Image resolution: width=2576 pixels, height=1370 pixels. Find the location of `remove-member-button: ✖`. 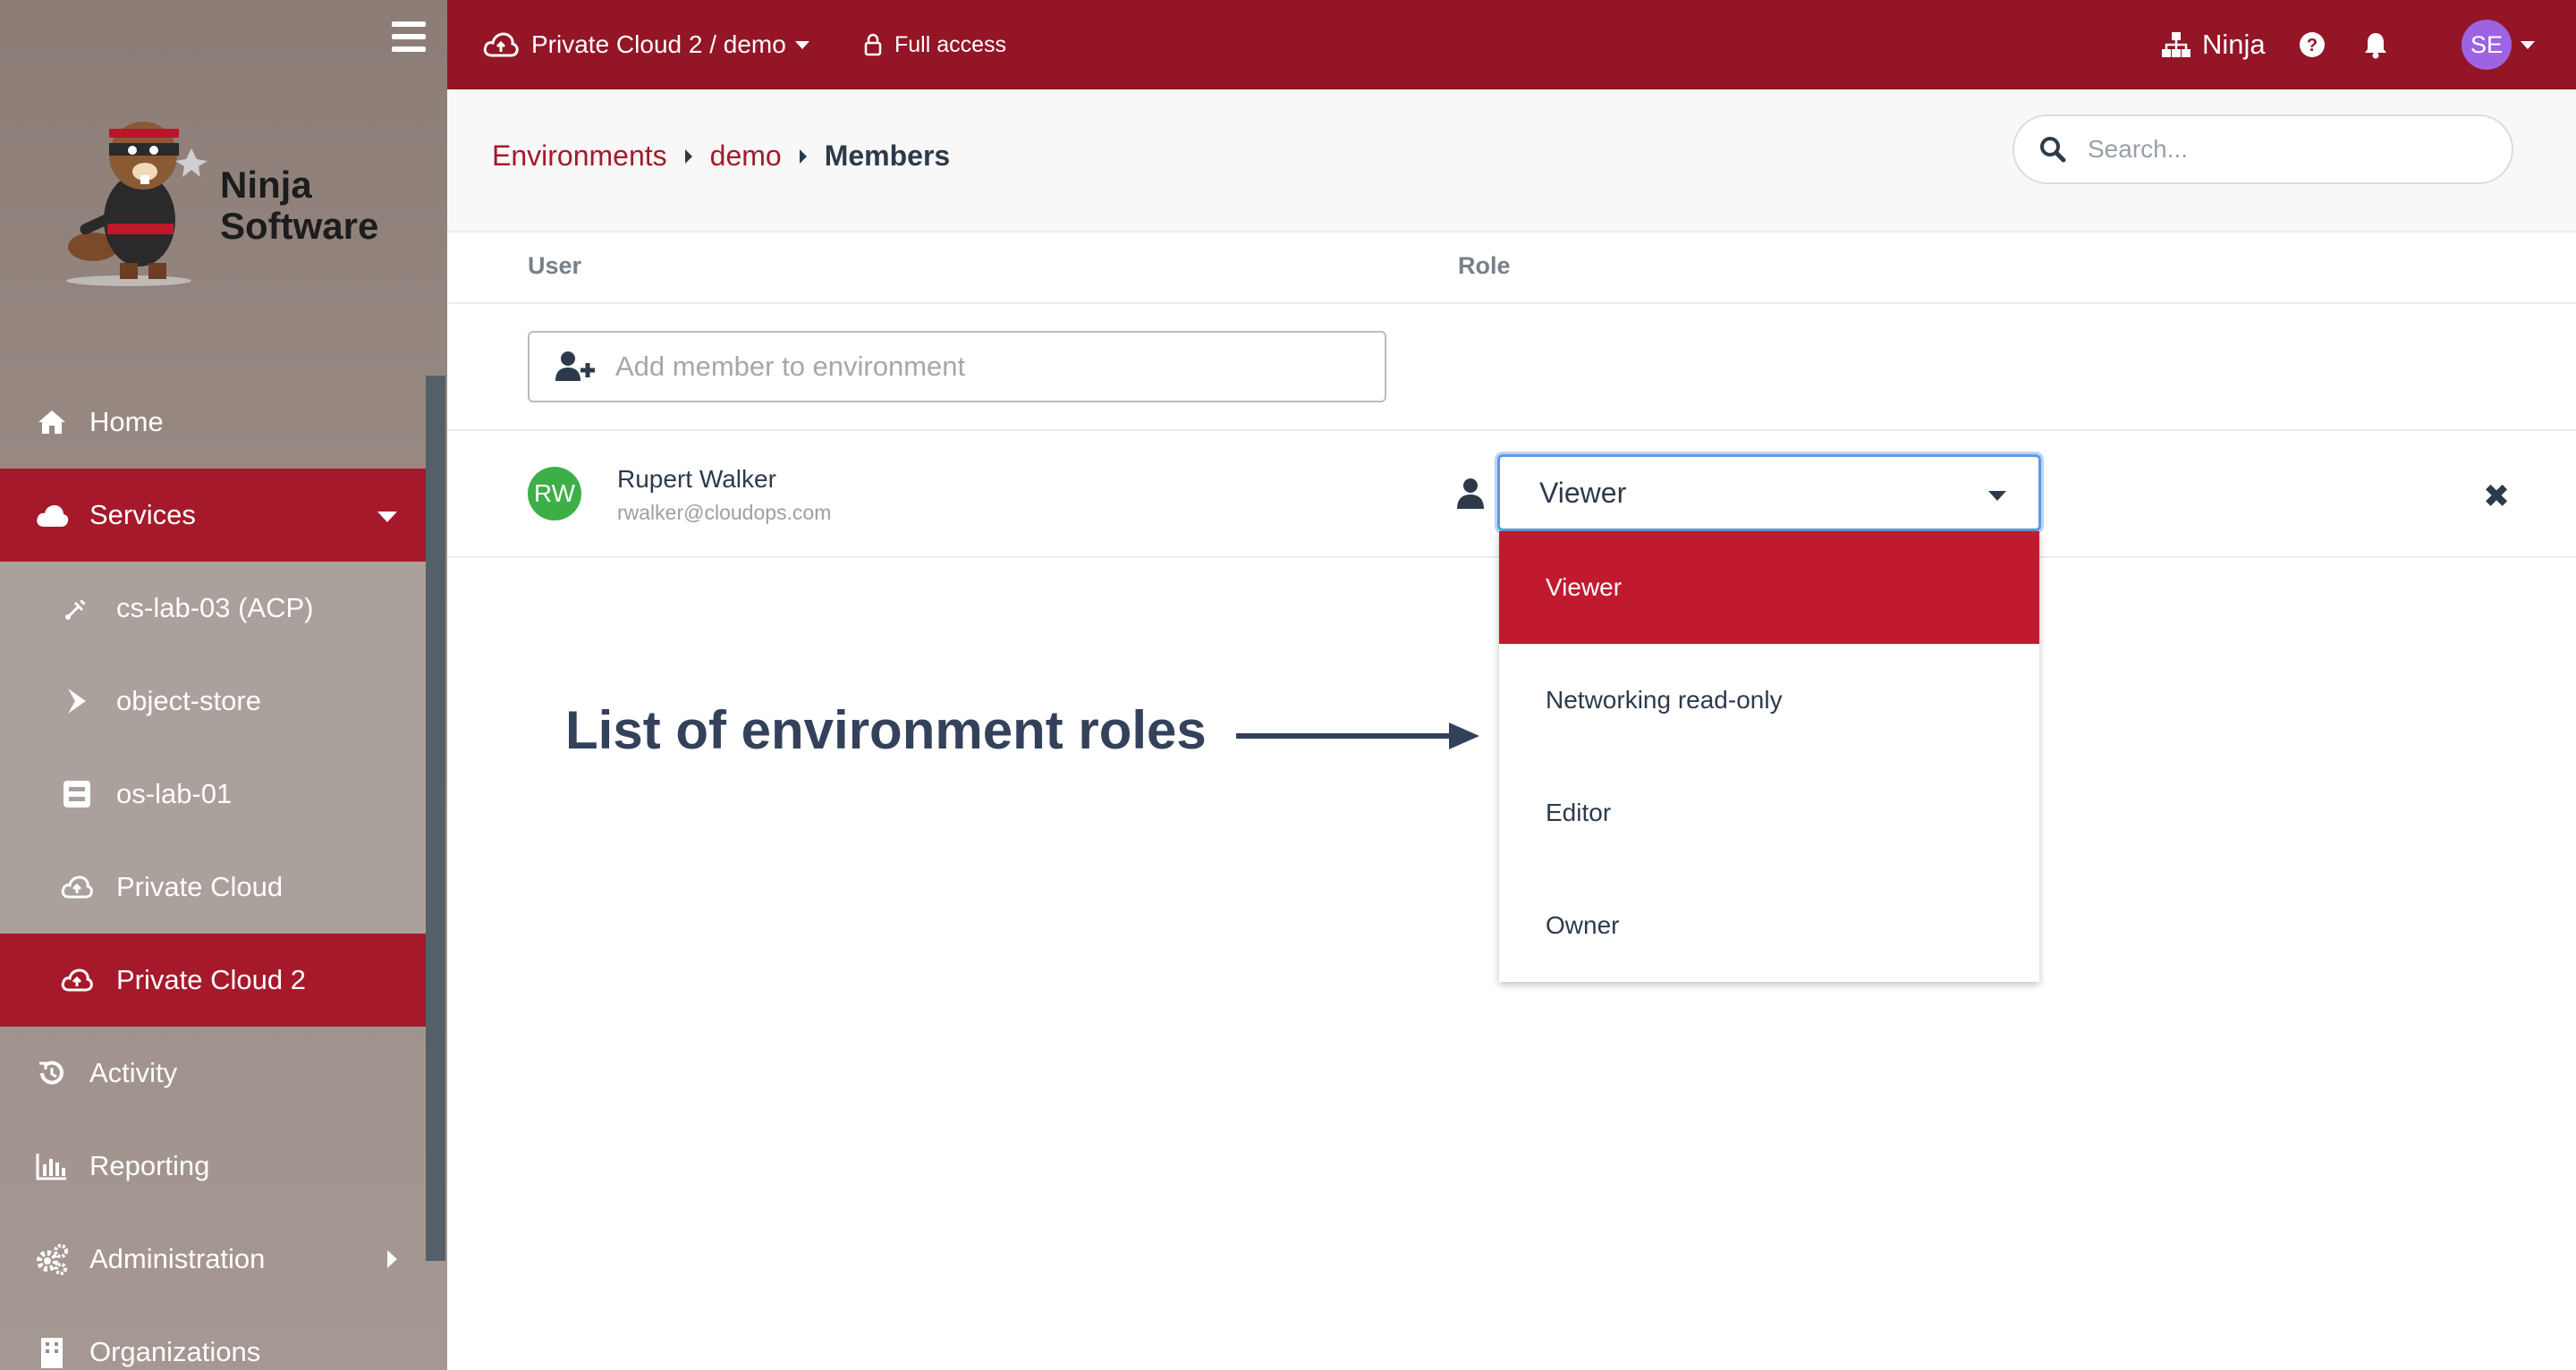

remove-member-button: ✖ is located at coordinates (2496, 496).